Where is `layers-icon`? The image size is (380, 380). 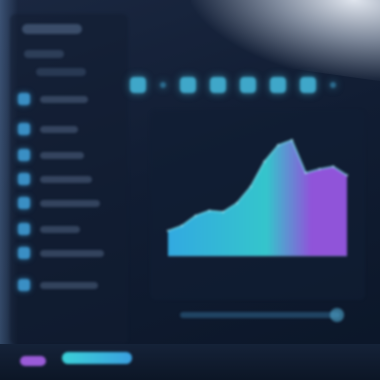 layers-icon is located at coordinates (188, 85).